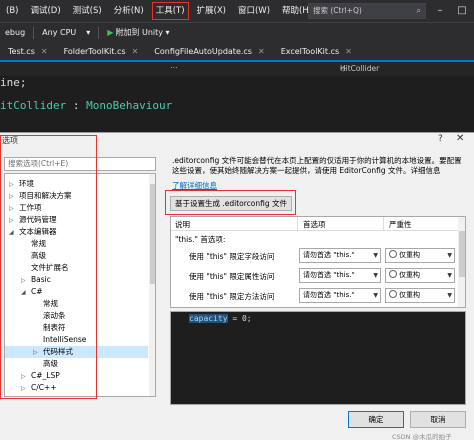 This screenshot has width=474, height=440. I want to click on tree-item-label: 环境, so click(26, 183).